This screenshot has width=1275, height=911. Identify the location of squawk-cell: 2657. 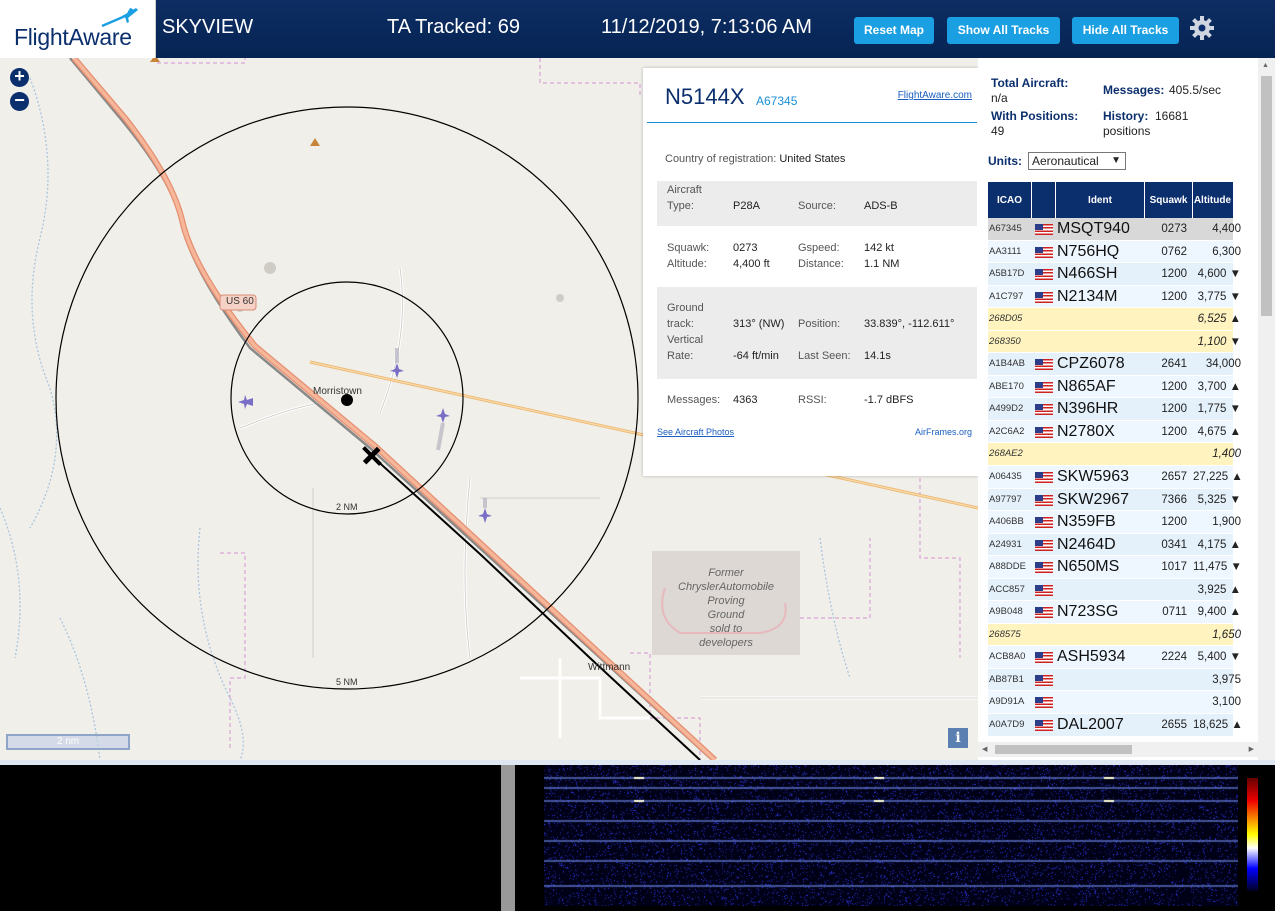
(1174, 477).